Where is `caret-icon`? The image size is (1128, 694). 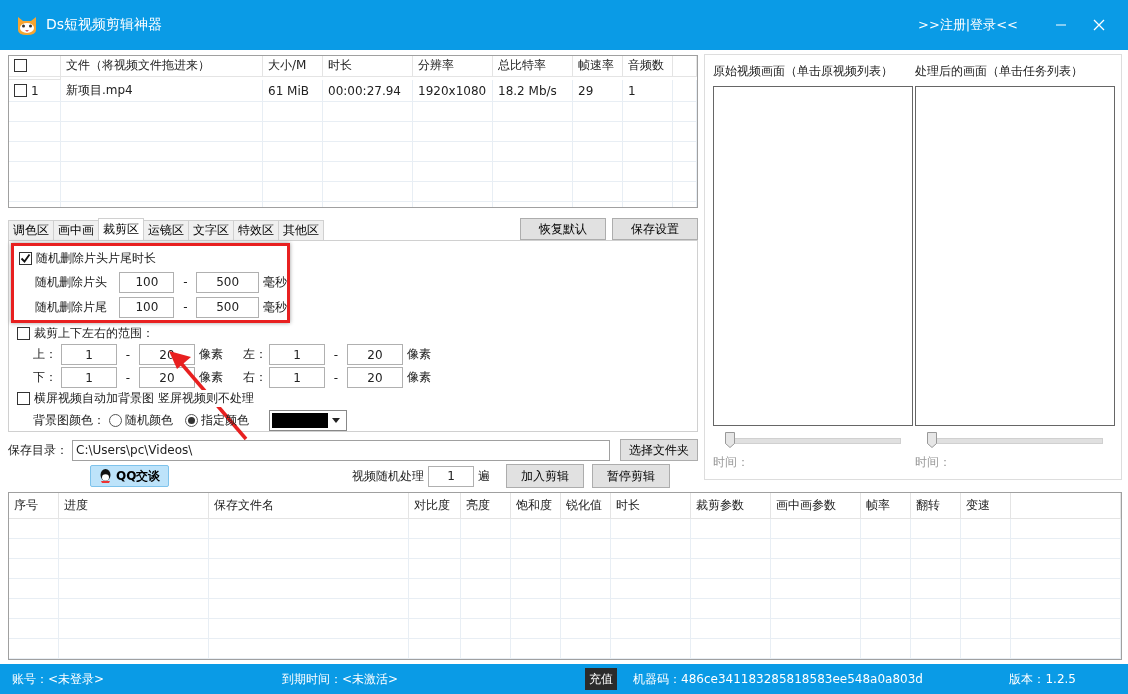
caret-icon is located at coordinates (336, 420).